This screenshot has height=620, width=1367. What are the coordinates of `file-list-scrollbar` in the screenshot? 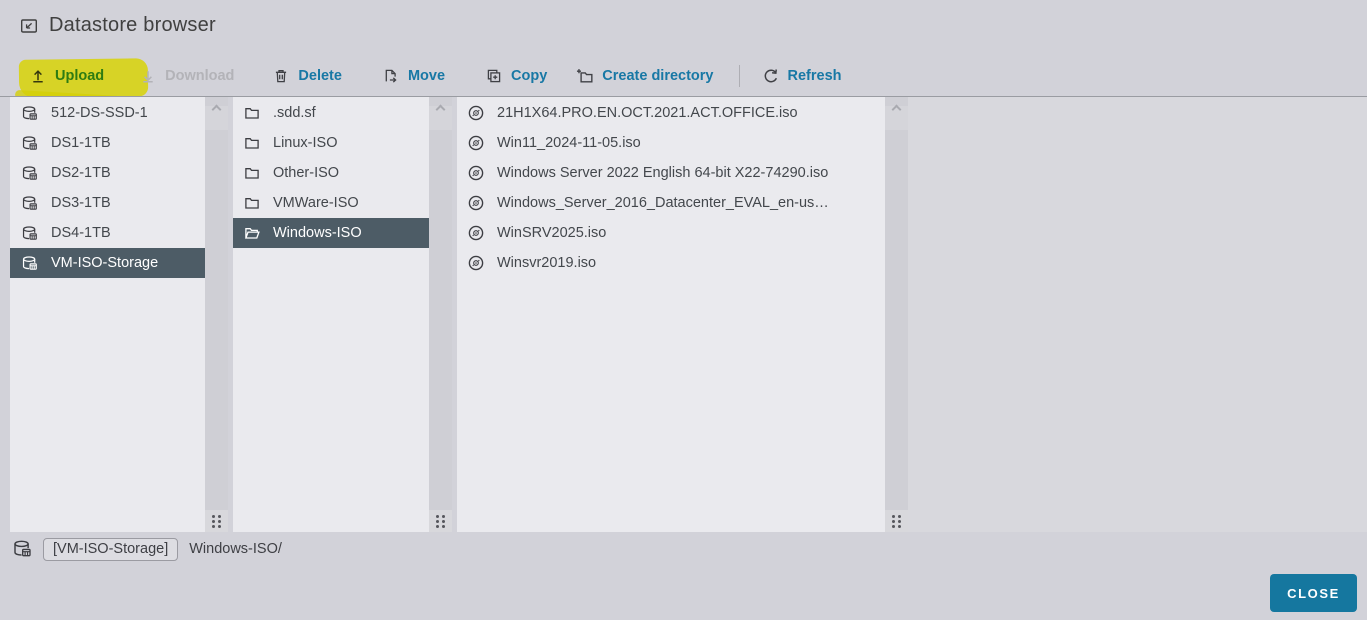 It's located at (896, 314).